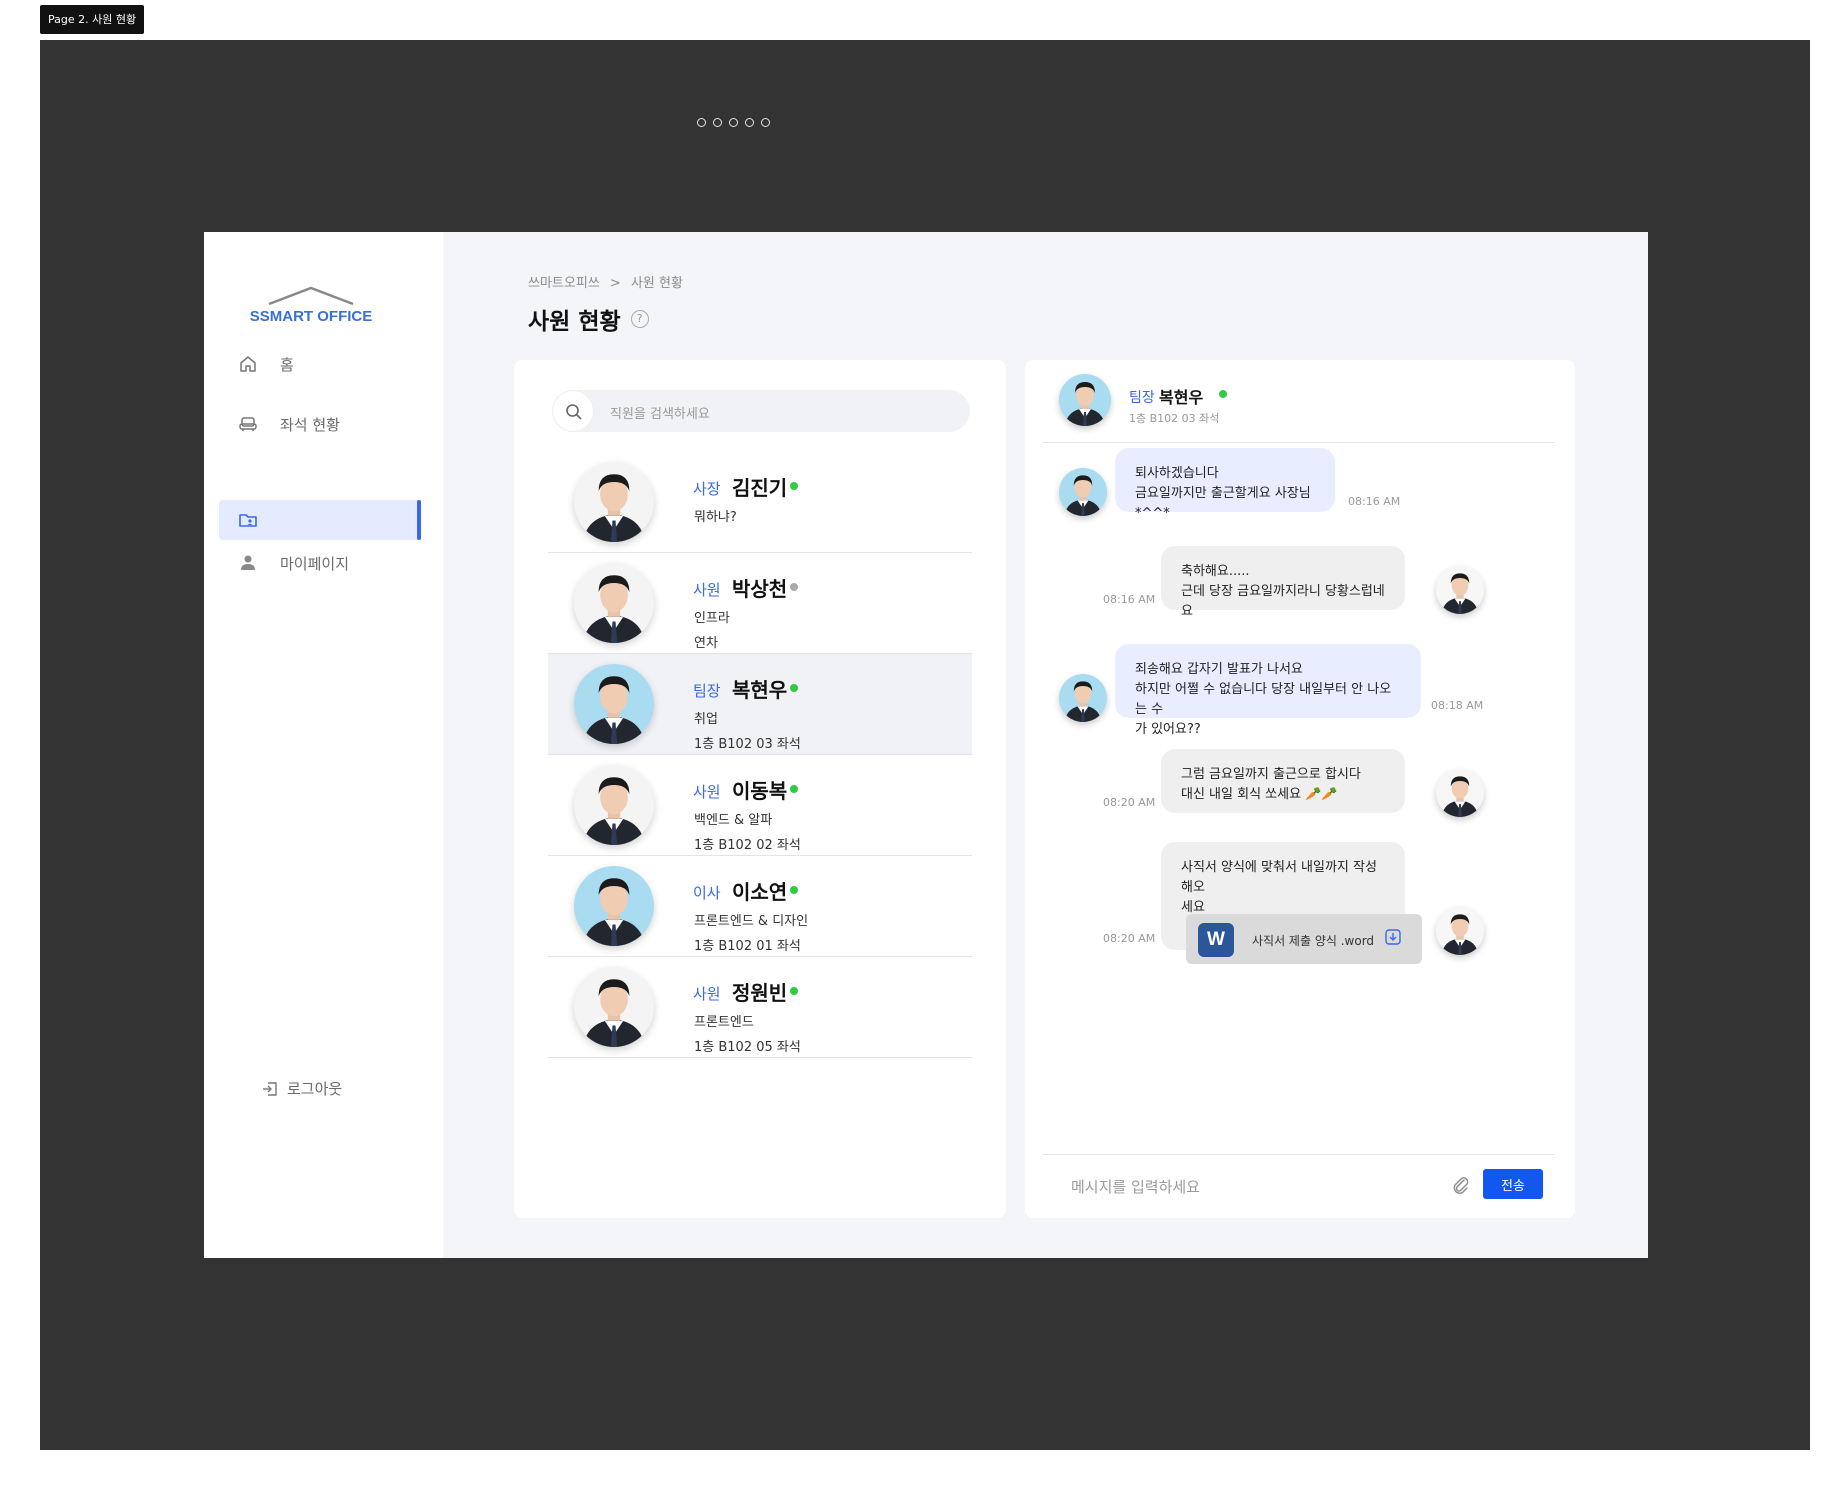 The width and height of the screenshot is (1846, 1486). What do you see at coordinates (1291, 903) in the screenshot?
I see `sent-message: 사직서 양식에 맞춰서 내일까지 작성해오 세요 W 사직서 제출 양식 .word` at bounding box center [1291, 903].